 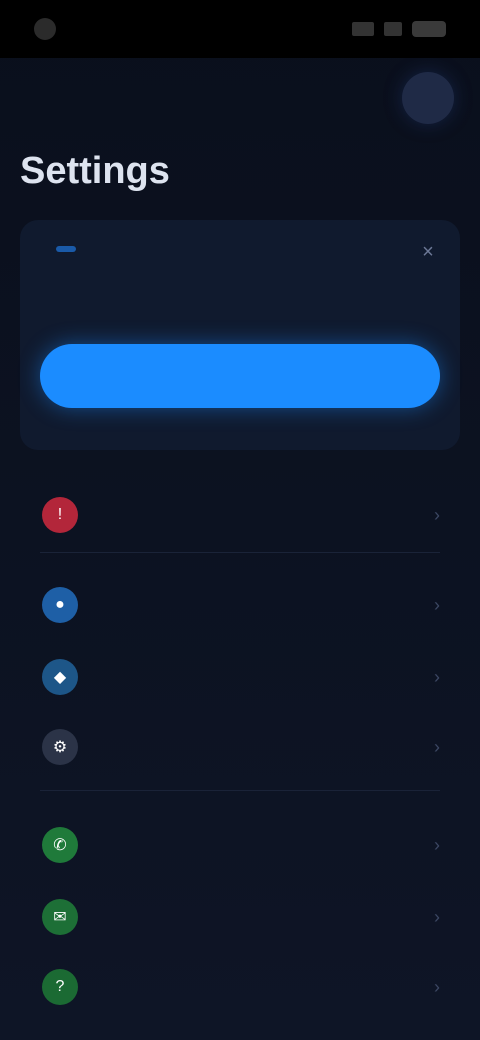 What do you see at coordinates (240, 515) in the screenshot?
I see `menu-item-1: ! ›` at bounding box center [240, 515].